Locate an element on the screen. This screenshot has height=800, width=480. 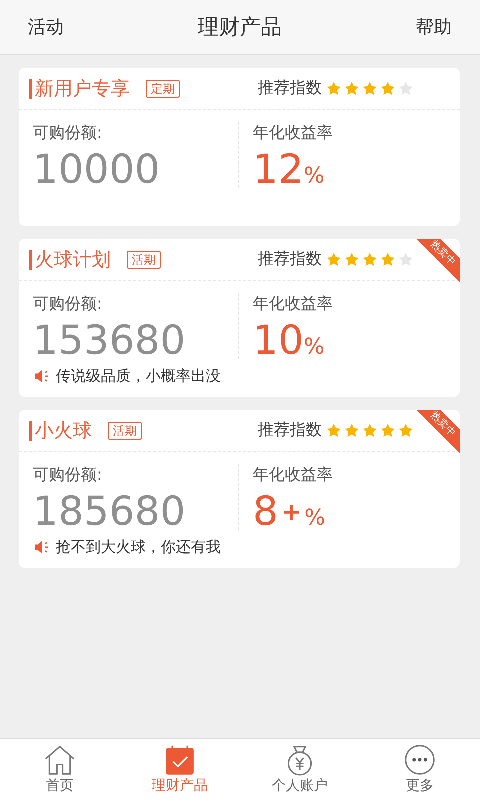
calendar-check-icon is located at coordinates (180, 760).